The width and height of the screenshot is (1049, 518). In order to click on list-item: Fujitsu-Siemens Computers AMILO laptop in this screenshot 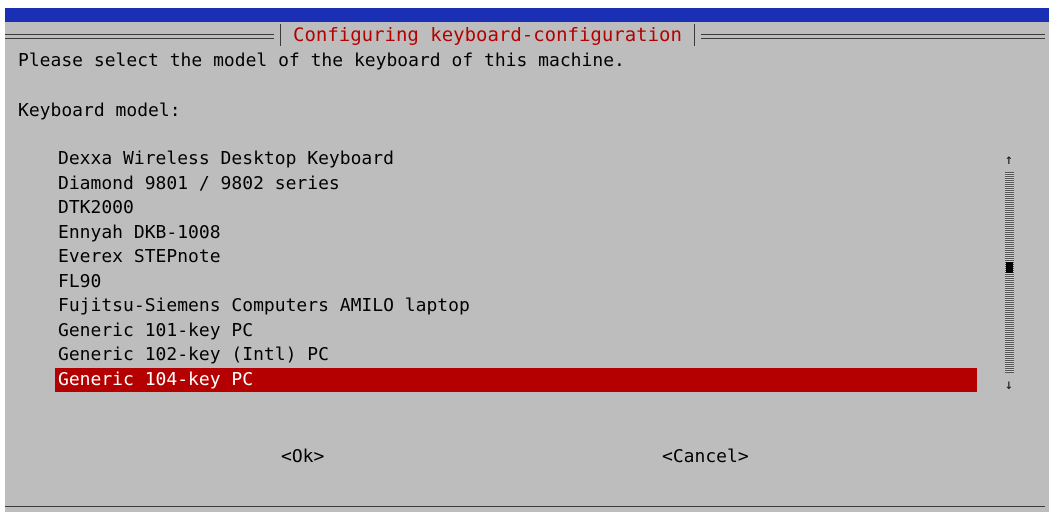, I will do `click(516, 306)`.